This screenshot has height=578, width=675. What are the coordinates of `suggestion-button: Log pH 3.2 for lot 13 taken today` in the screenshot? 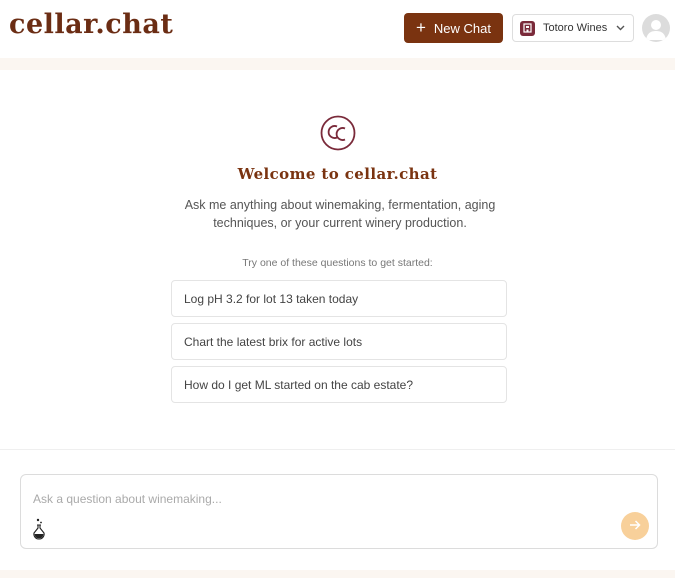 It's located at (339, 298).